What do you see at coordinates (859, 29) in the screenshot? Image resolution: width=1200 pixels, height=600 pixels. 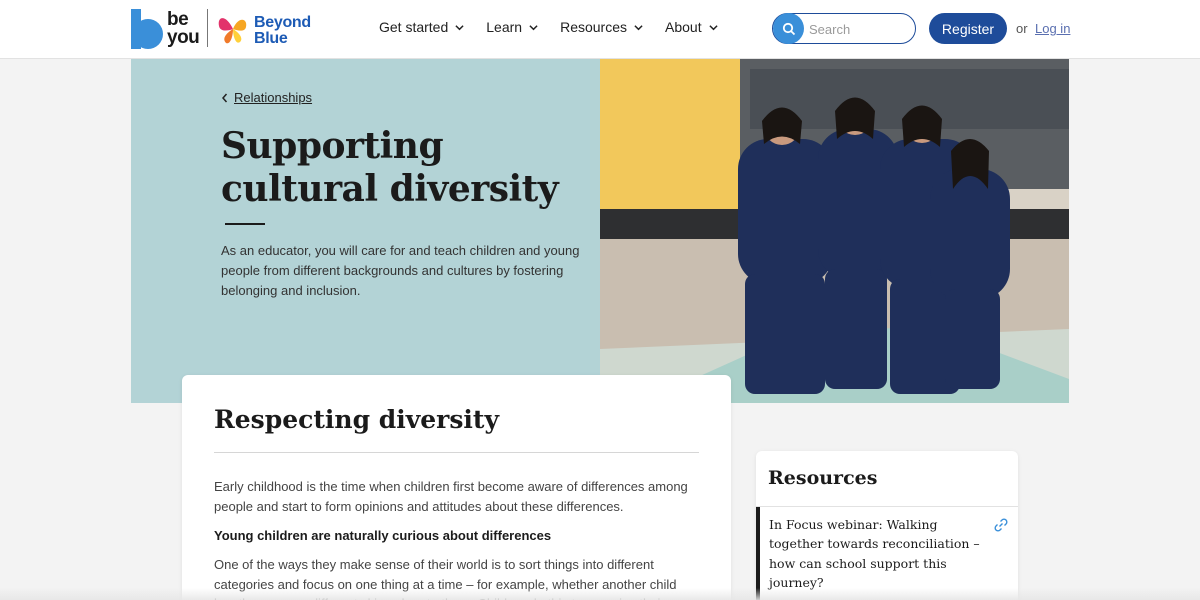 I see `search-input` at bounding box center [859, 29].